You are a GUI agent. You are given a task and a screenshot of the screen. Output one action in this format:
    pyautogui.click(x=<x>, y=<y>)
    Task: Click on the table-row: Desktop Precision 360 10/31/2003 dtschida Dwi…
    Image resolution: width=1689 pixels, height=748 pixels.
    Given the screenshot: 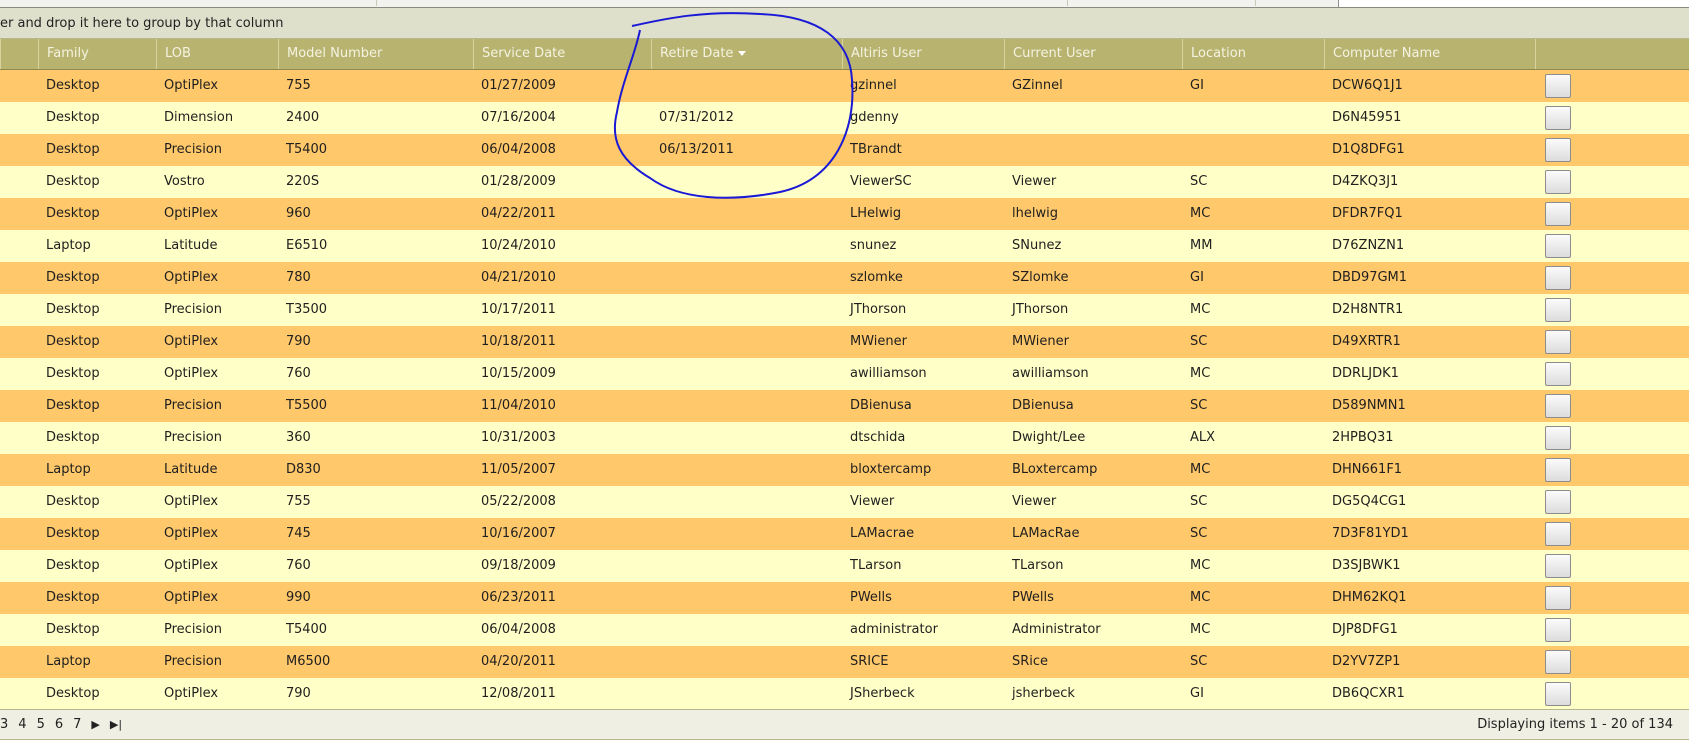 What is the action you would take?
    pyautogui.click(x=844, y=438)
    